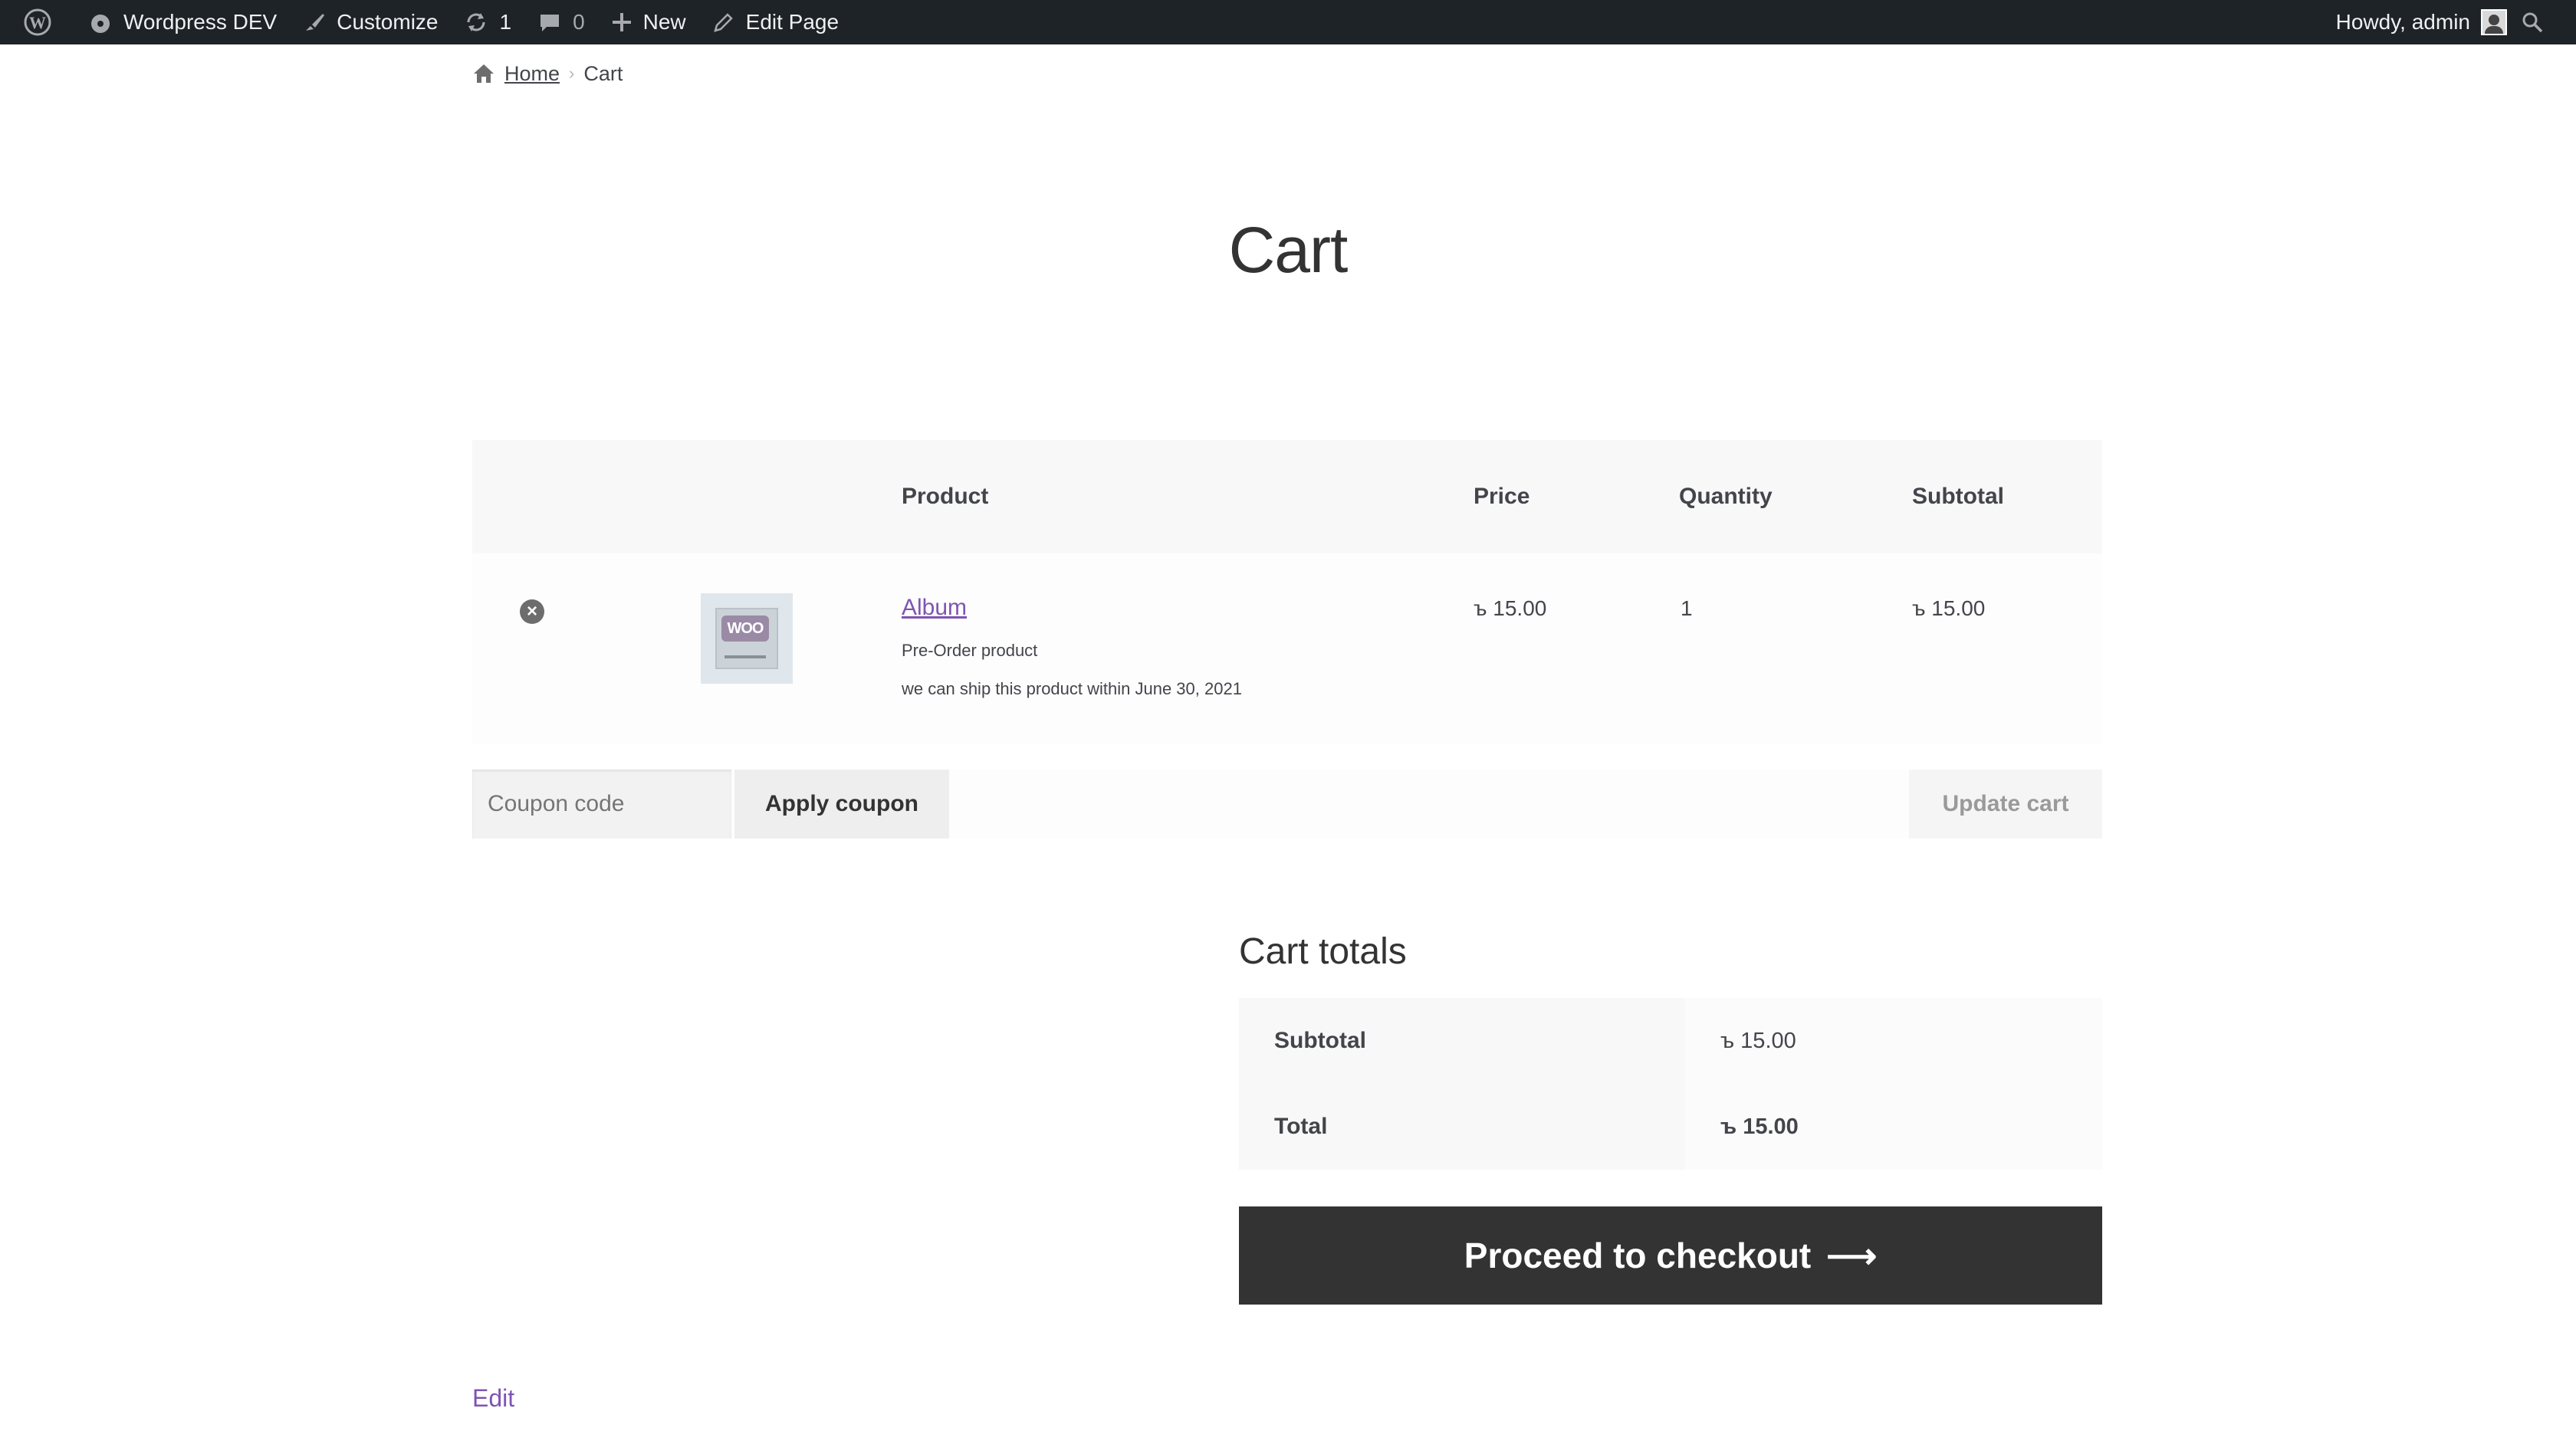 The image size is (2576, 1441). What do you see at coordinates (201, 22) in the screenshot?
I see `site-name: Wordpress DEV` at bounding box center [201, 22].